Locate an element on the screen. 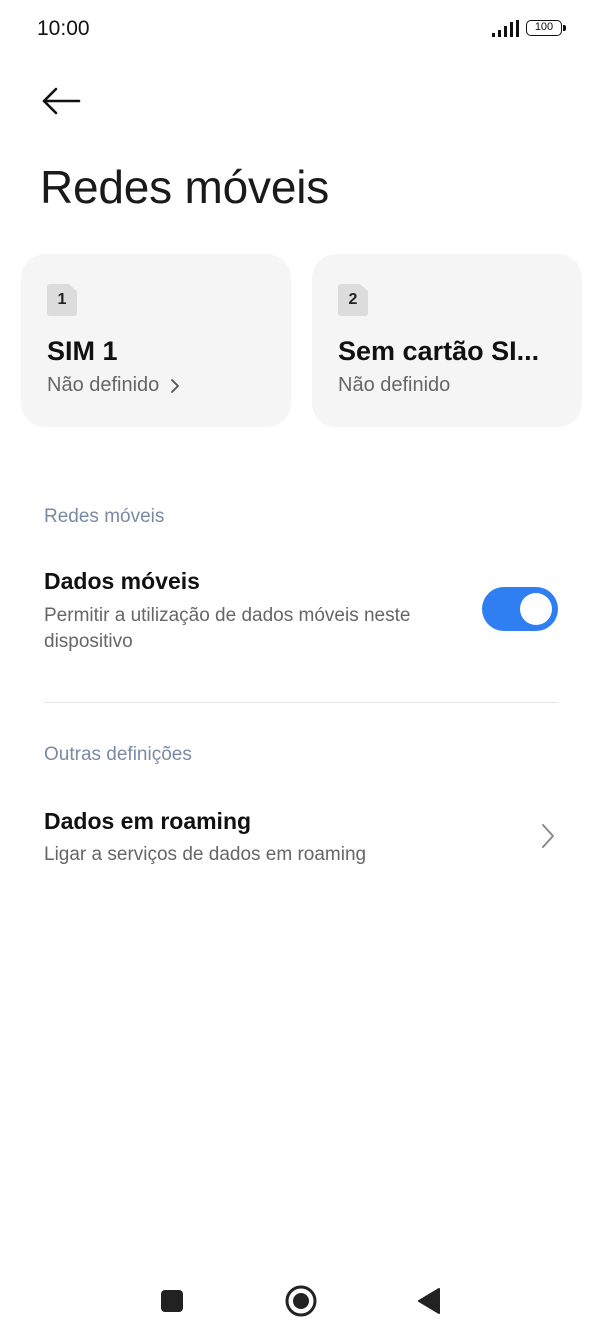 The height and width of the screenshot is (1337, 602). sim-name: SIM 1 is located at coordinates (82, 351).